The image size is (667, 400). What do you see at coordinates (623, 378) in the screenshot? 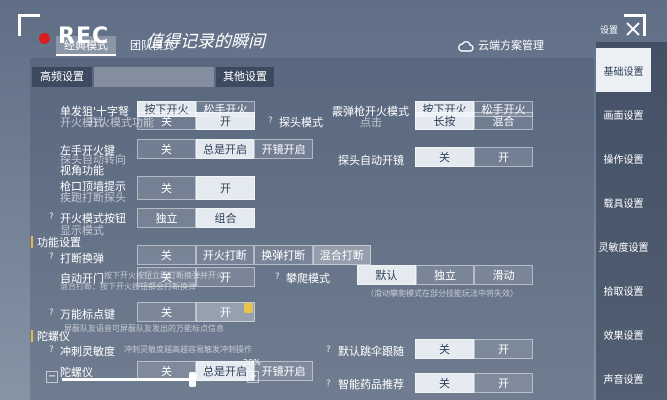
I see `sidebar-item-sound: 声音设置` at bounding box center [623, 378].